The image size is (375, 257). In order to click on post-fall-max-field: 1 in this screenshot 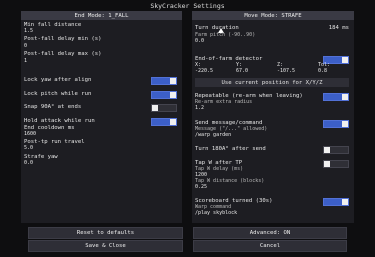, I will do `click(25, 61)`.